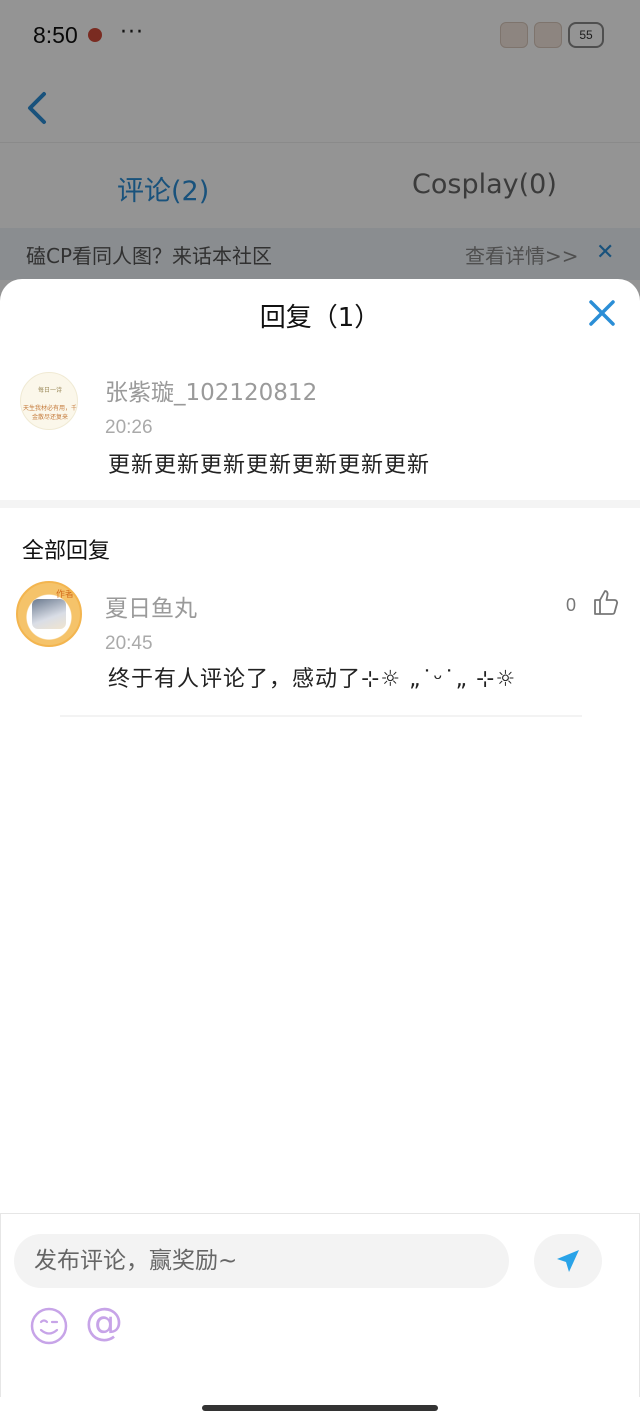  Describe the element at coordinates (49, 413) in the screenshot. I see `avatar-poem: 天生我材必有用，千金散尽还复来` at that location.